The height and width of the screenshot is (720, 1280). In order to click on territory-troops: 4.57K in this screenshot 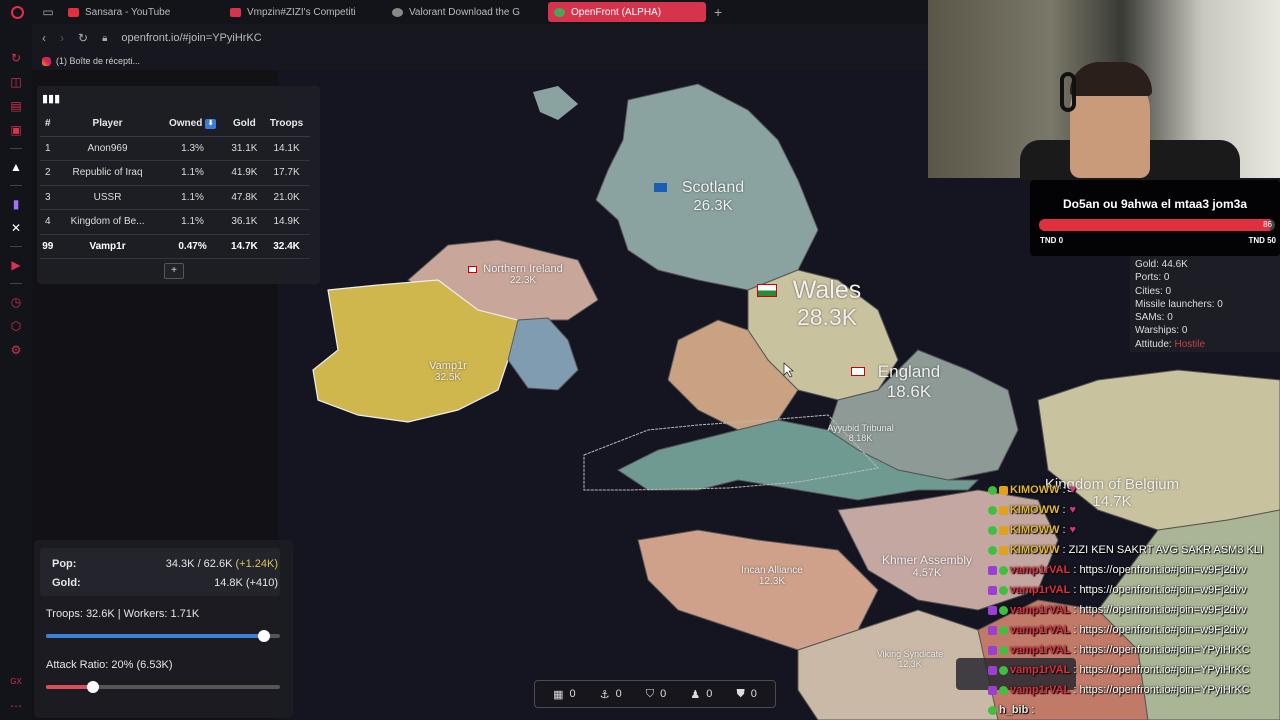, I will do `click(927, 573)`.